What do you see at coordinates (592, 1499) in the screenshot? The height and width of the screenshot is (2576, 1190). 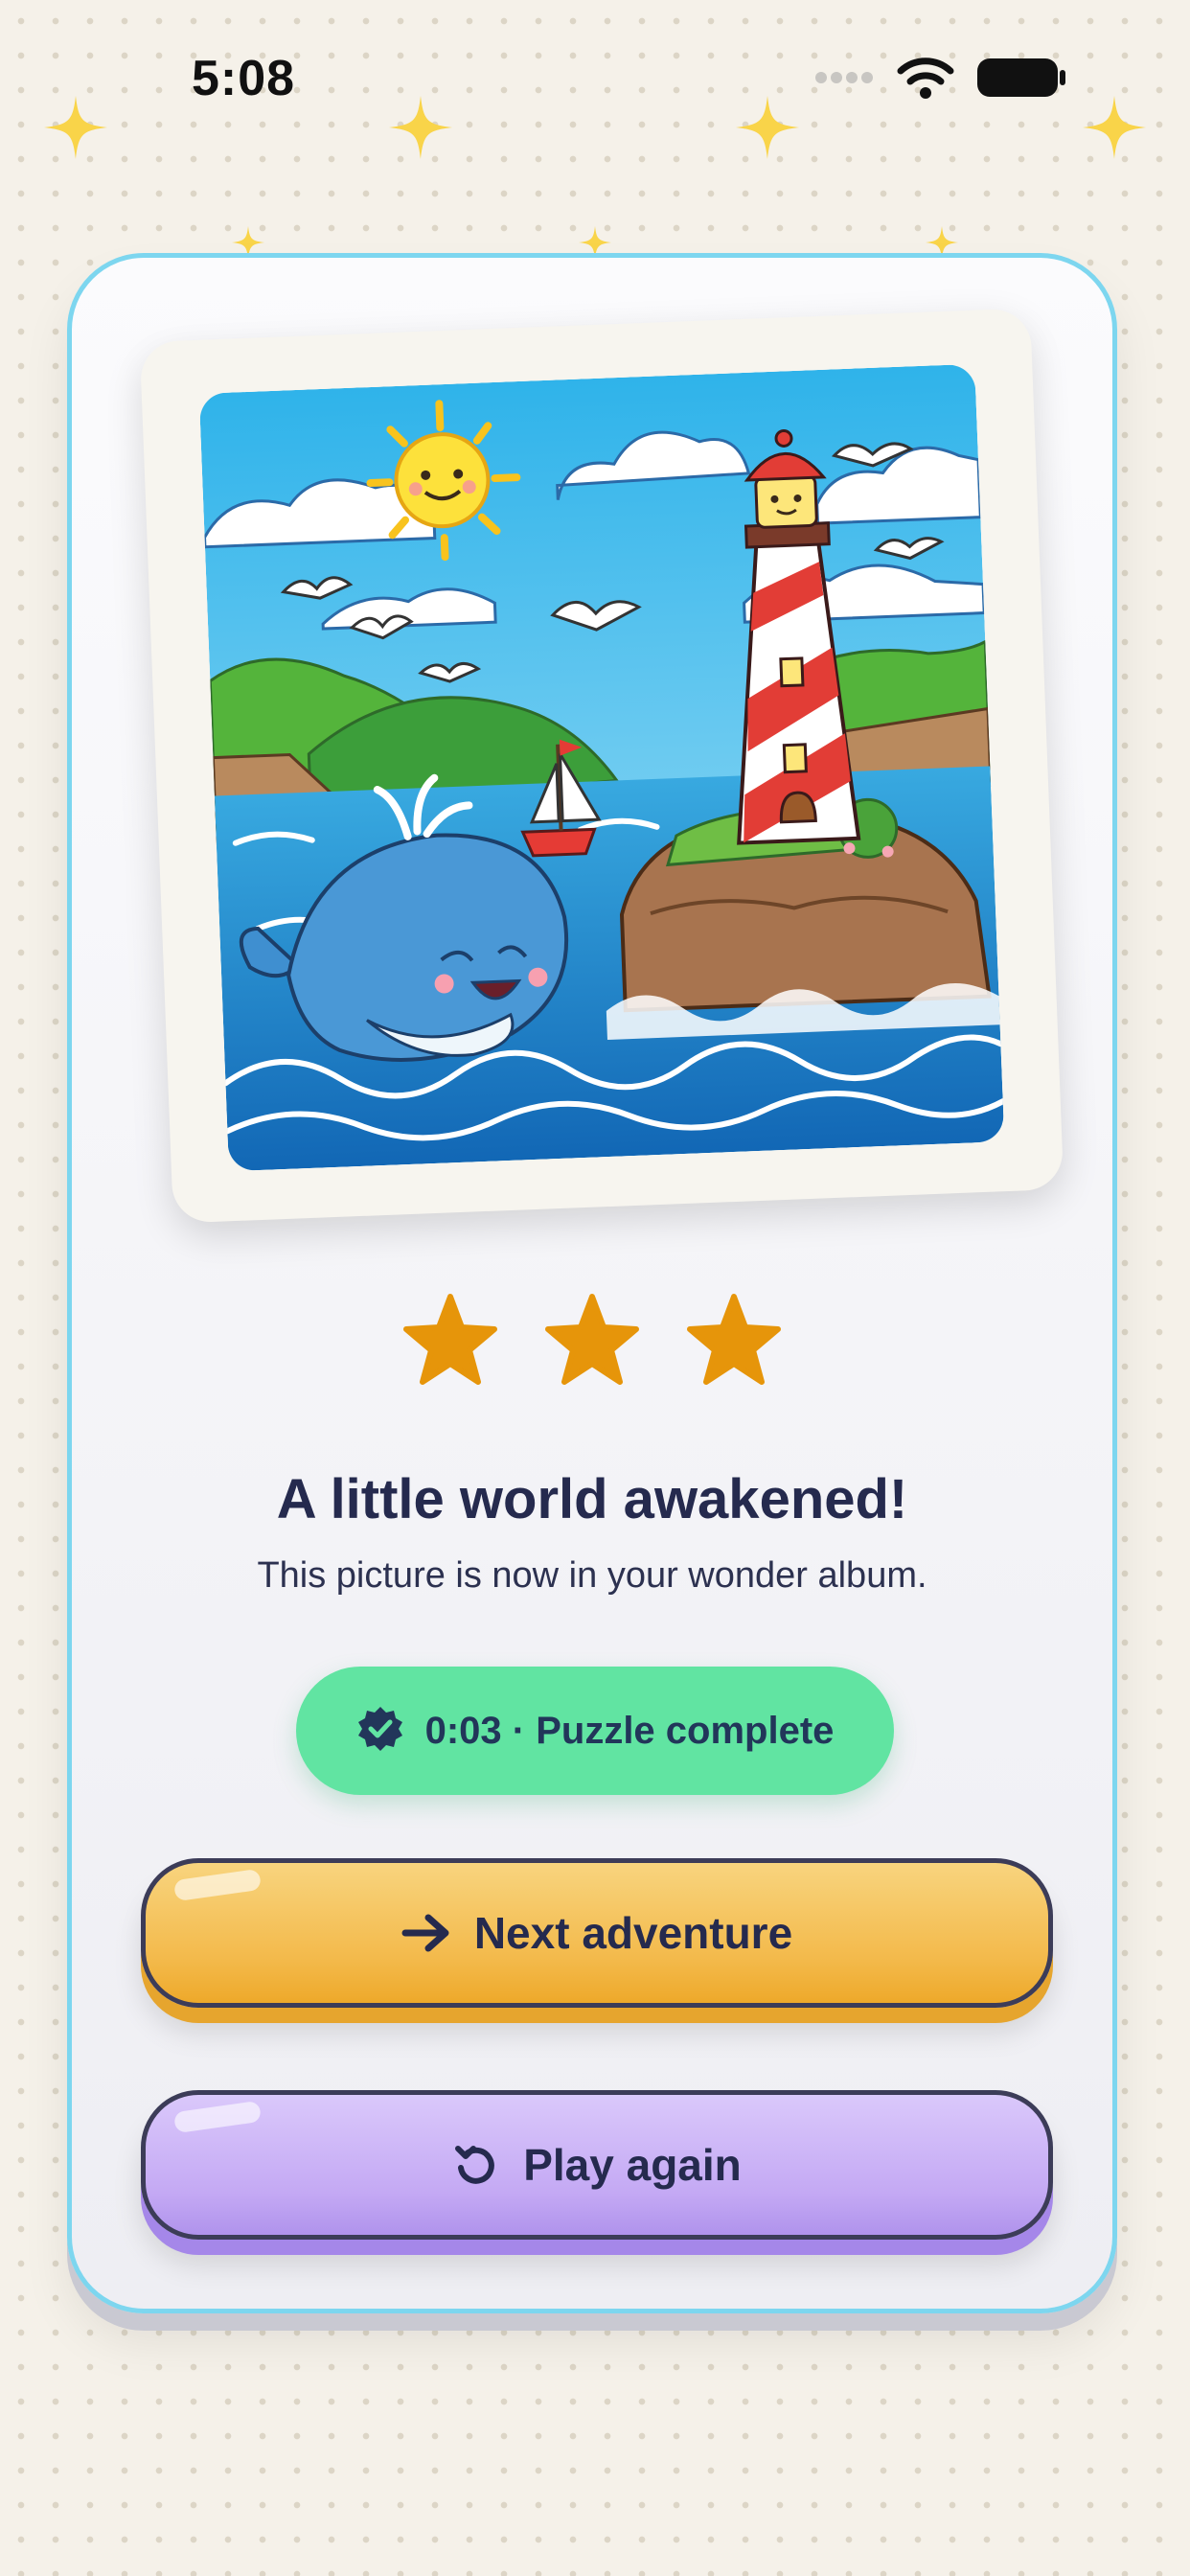 I see `completion-title: A little world awakened!` at bounding box center [592, 1499].